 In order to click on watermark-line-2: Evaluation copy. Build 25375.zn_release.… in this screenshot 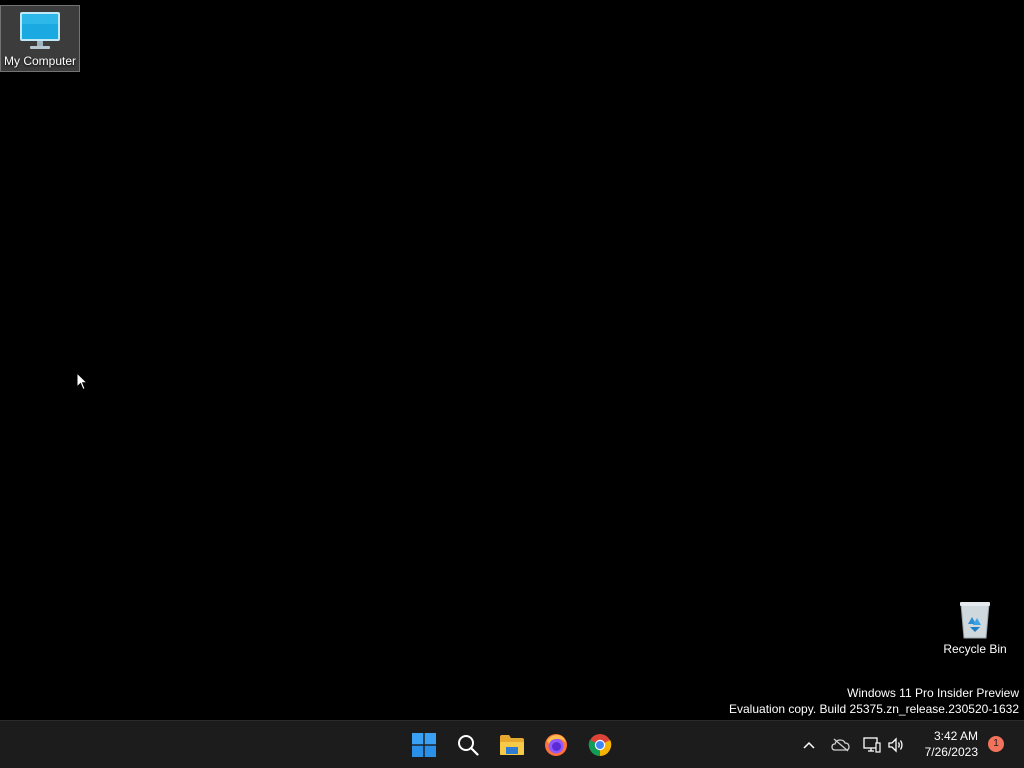, I will do `click(874, 709)`.